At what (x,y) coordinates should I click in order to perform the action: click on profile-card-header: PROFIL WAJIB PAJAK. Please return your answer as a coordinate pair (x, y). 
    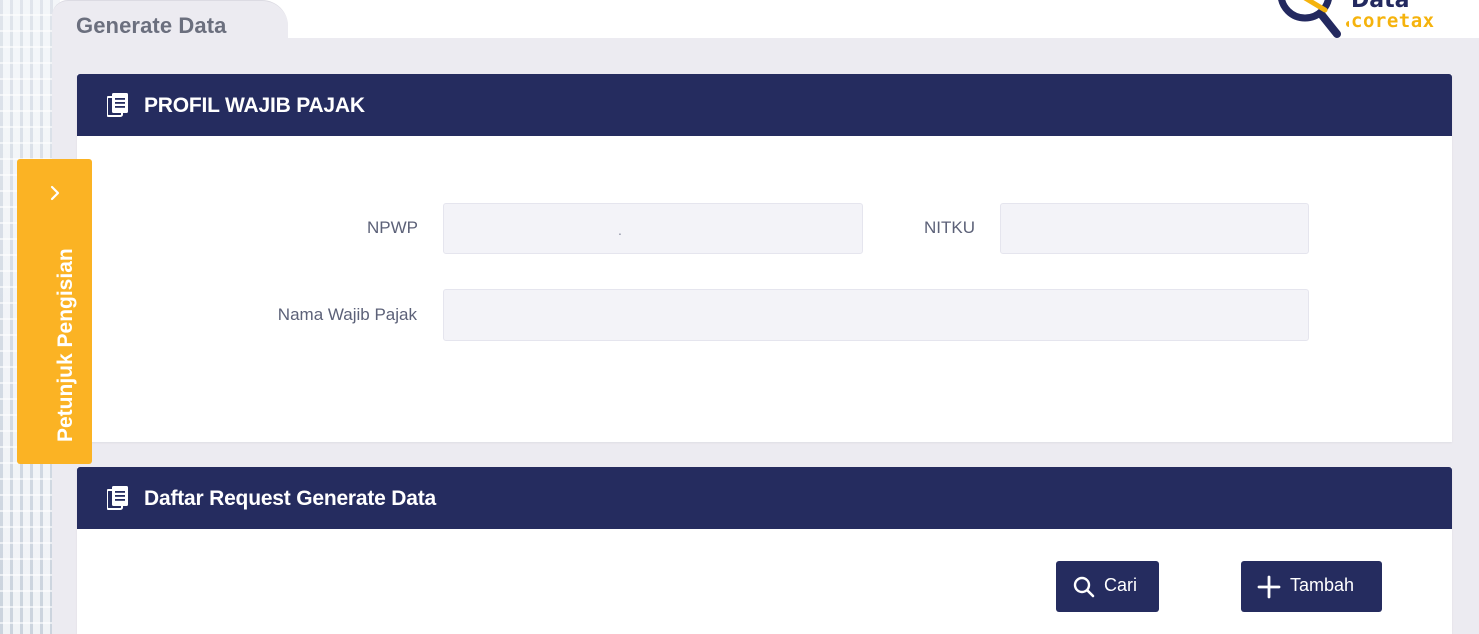
    Looking at the image, I should click on (764, 105).